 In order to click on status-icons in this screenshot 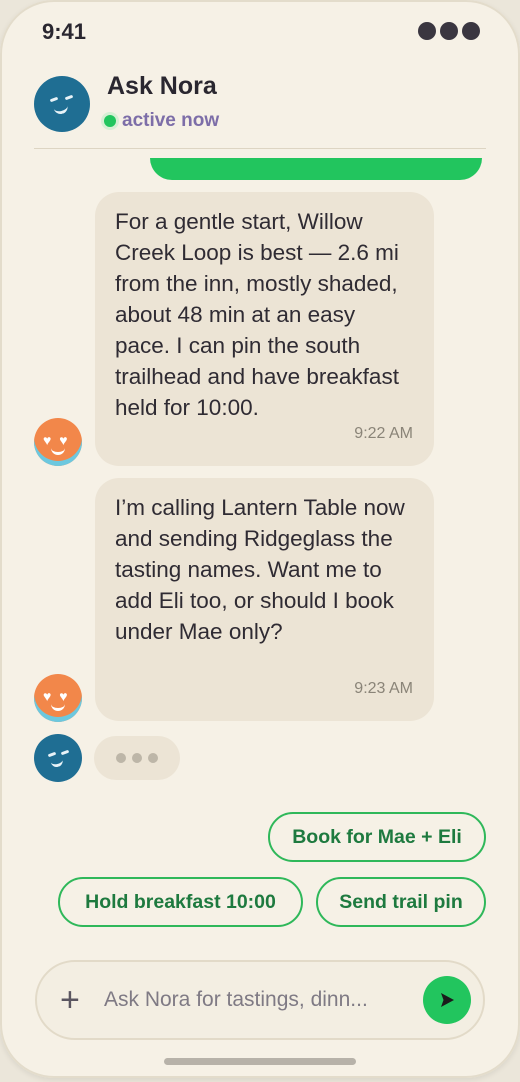, I will do `click(449, 31)`.